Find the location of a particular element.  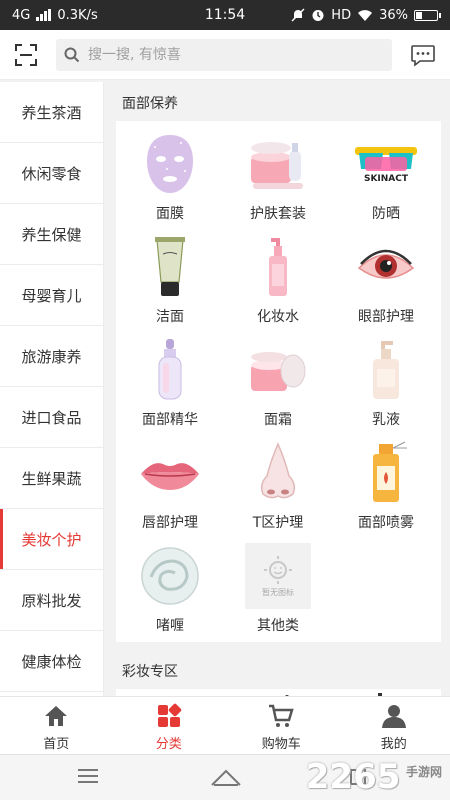

signal-icon is located at coordinates (44, 15).